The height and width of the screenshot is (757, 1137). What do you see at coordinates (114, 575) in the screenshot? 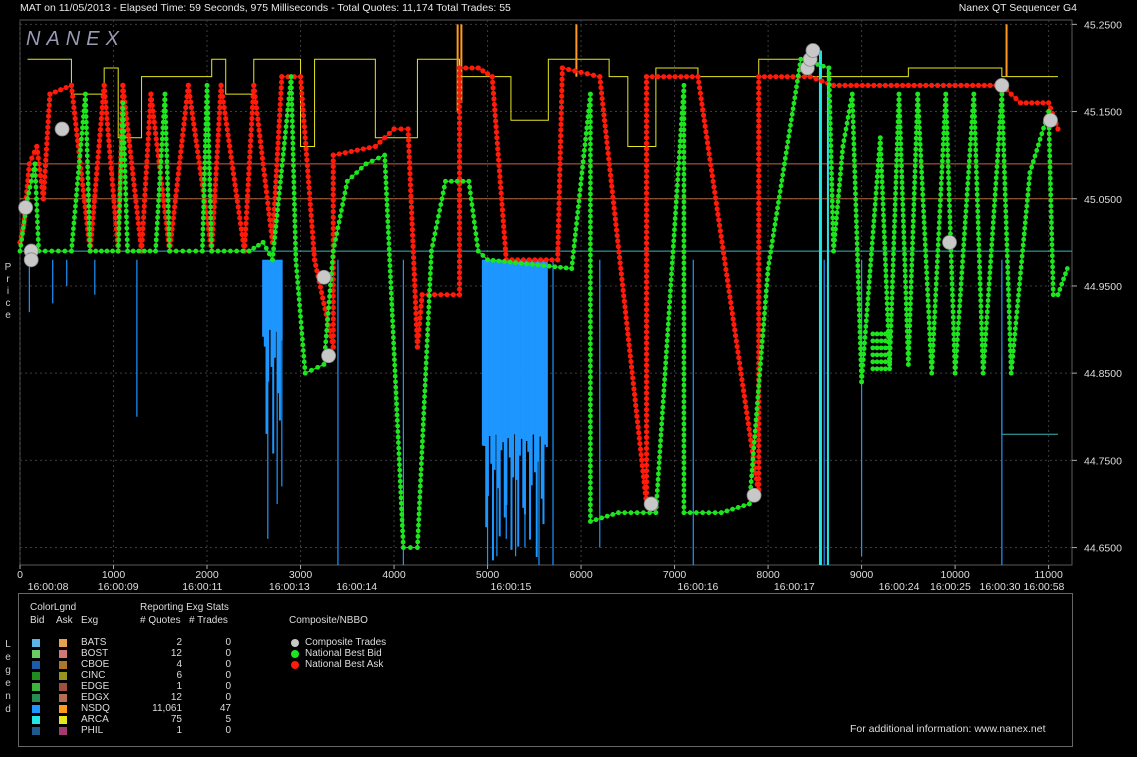
I see `x-tick-label: 1000` at bounding box center [114, 575].